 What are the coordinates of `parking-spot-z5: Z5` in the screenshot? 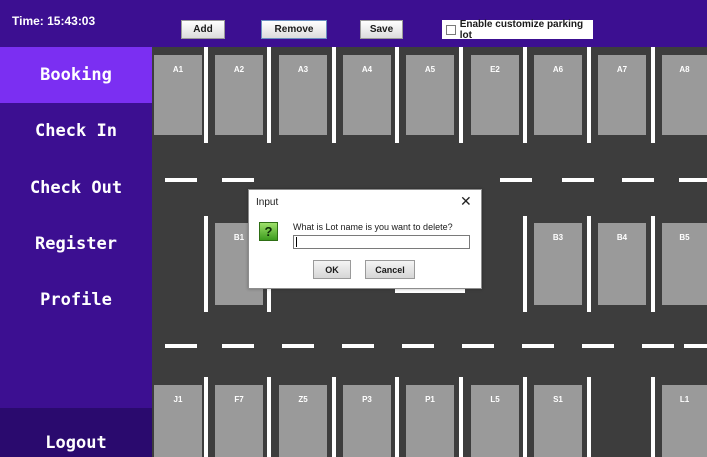 It's located at (303, 421).